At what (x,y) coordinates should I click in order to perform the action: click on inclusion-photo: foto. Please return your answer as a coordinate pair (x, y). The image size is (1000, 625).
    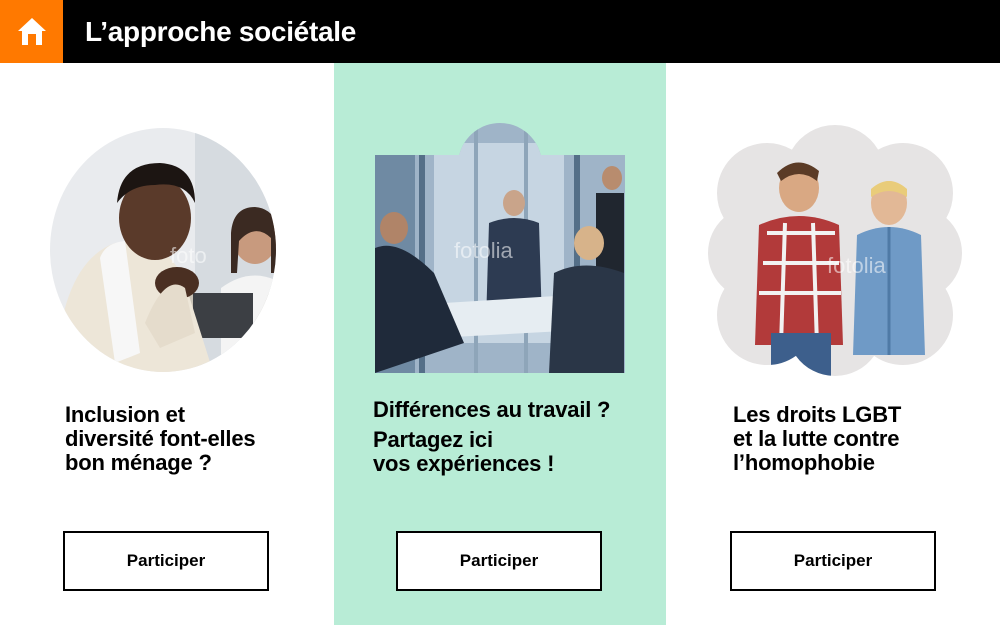
    Looking at the image, I should click on (163, 250).